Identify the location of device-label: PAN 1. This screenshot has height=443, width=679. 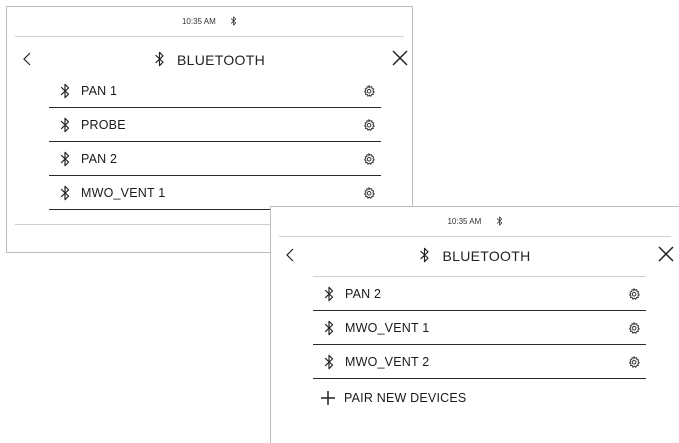
(99, 90).